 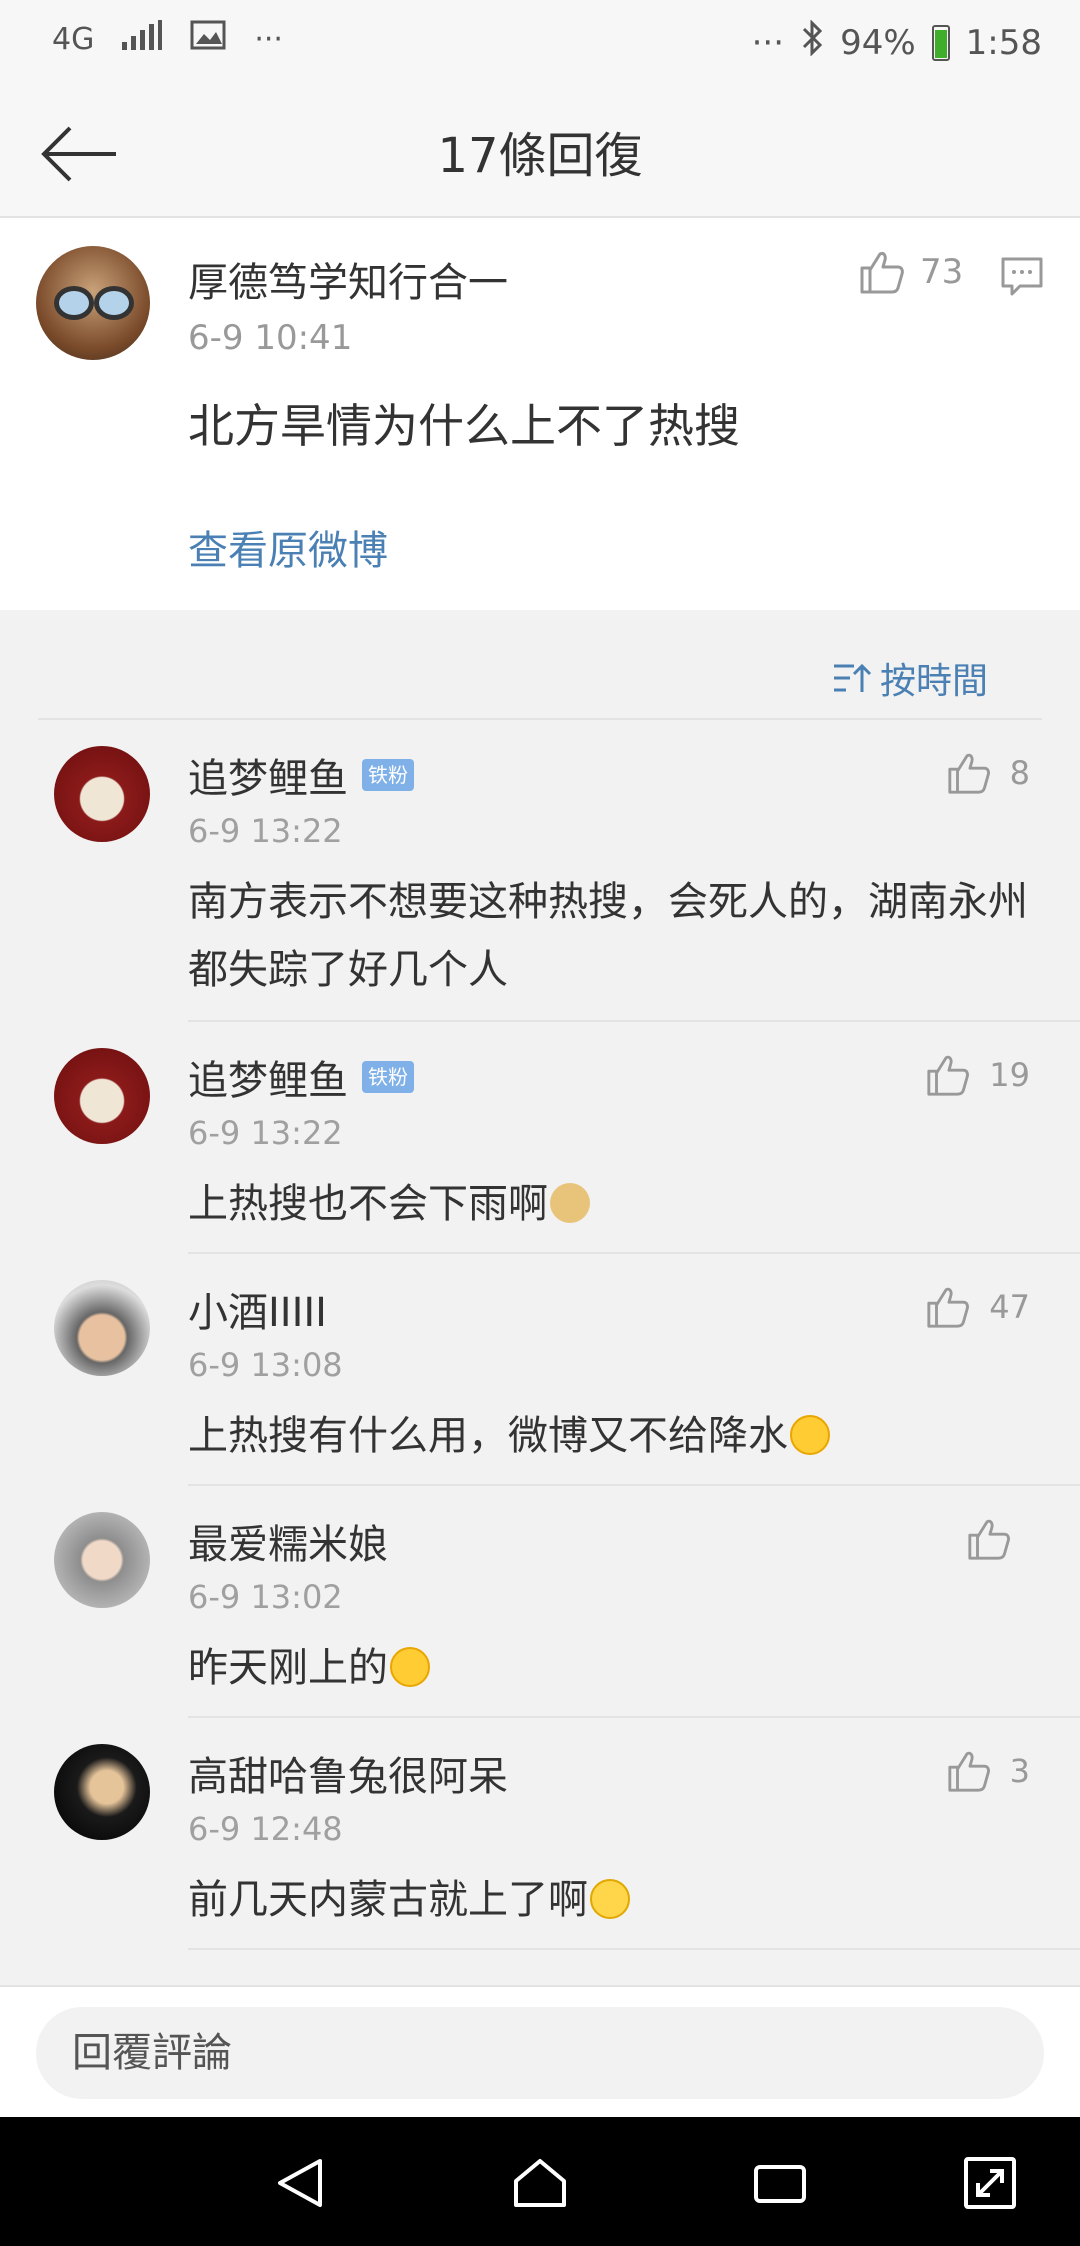 I want to click on reply-item: 最爱糯米娘 6-9 13:02 昨天刚上的, so click(x=540, y=1602).